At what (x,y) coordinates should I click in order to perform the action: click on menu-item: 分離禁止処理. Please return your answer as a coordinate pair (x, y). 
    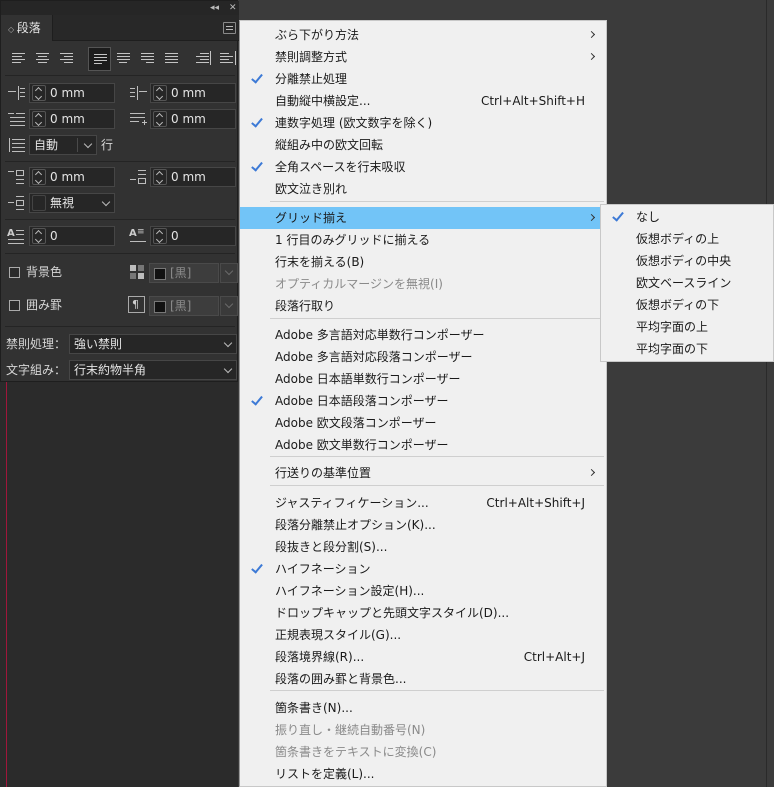
    Looking at the image, I should click on (423, 79).